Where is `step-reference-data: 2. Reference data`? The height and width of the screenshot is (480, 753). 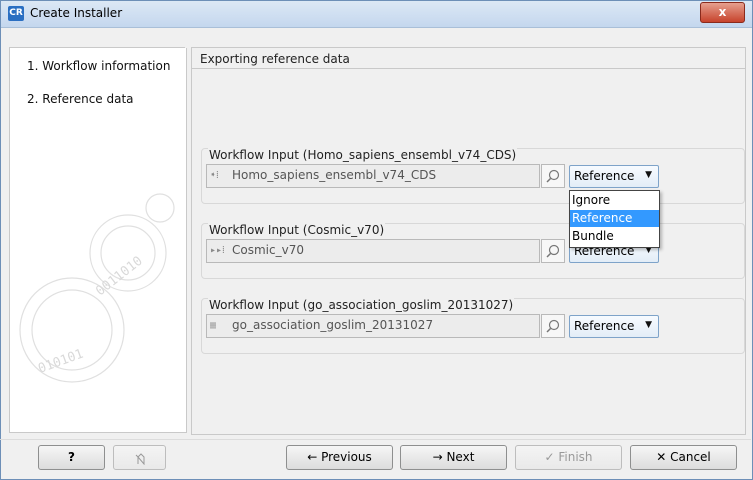
step-reference-data: 2. Reference data is located at coordinates (80, 99).